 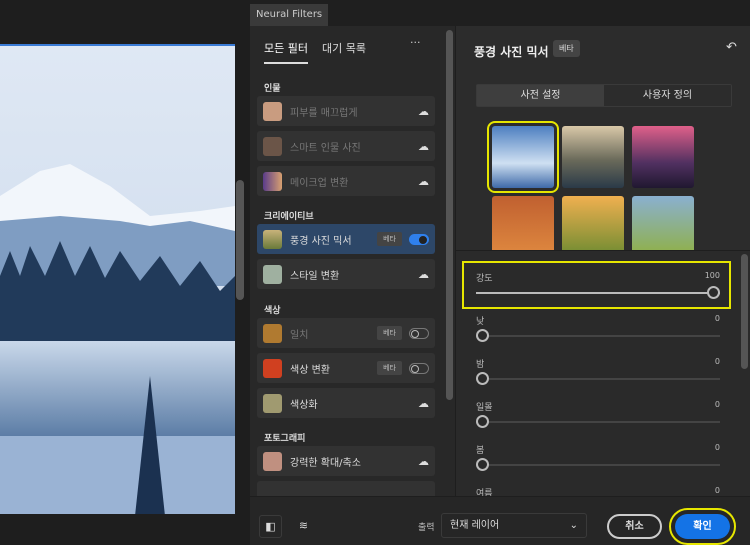 What do you see at coordinates (712, 275) in the screenshot?
I see `slider-value: 100` at bounding box center [712, 275].